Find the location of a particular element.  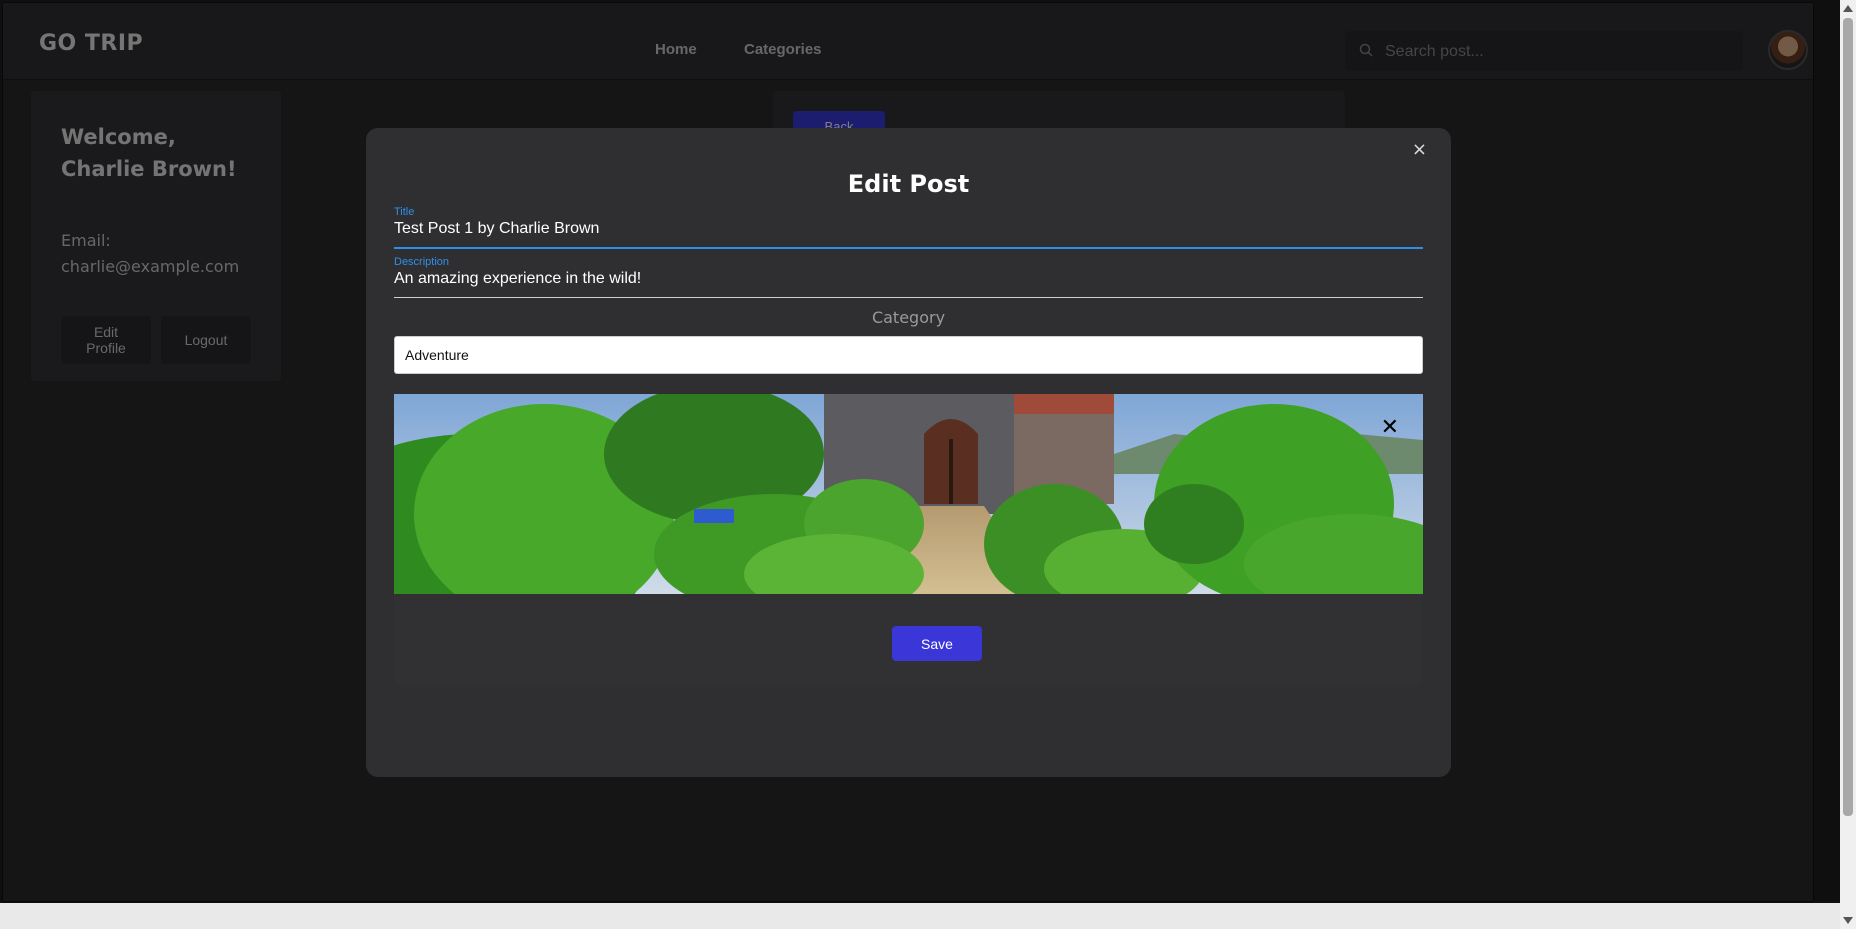

garden-image is located at coordinates (908, 494).